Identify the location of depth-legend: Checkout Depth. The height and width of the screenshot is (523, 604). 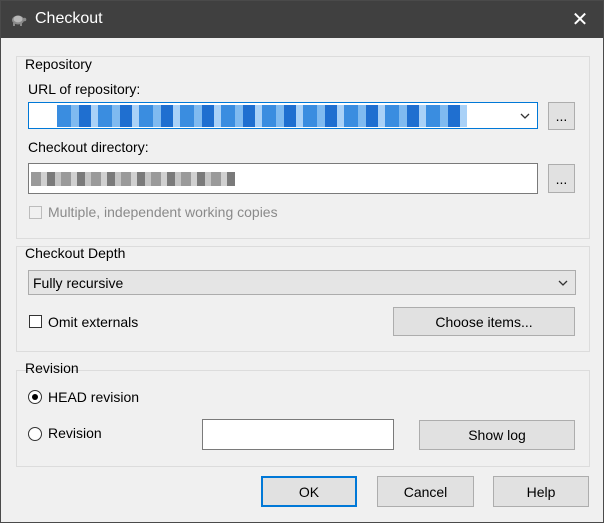
(75, 253).